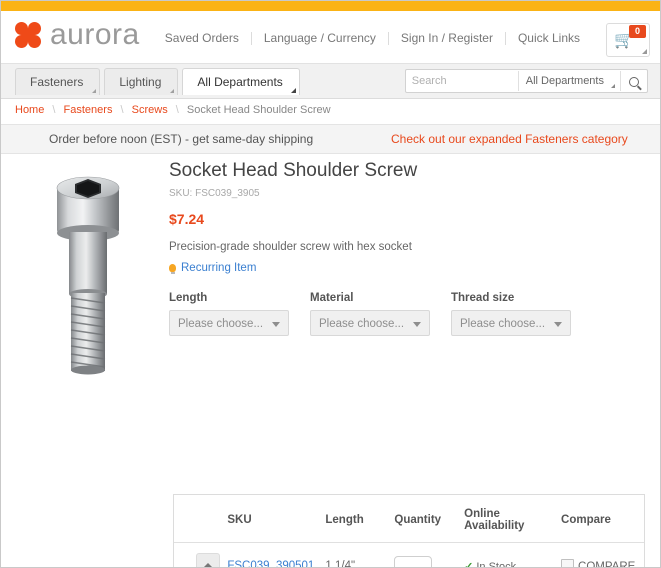 The height and width of the screenshot is (568, 661). What do you see at coordinates (409, 555) in the screenshot?
I see `table-row: FSC039_390501 1 1/4" ✓ In Stock COMPARE` at bounding box center [409, 555].